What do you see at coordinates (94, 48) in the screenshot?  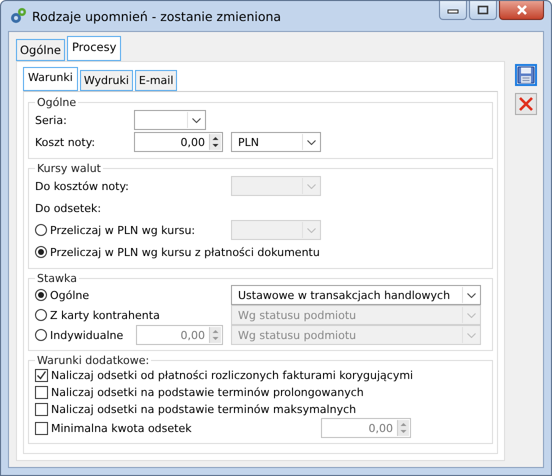 I see `tab: Procesy` at bounding box center [94, 48].